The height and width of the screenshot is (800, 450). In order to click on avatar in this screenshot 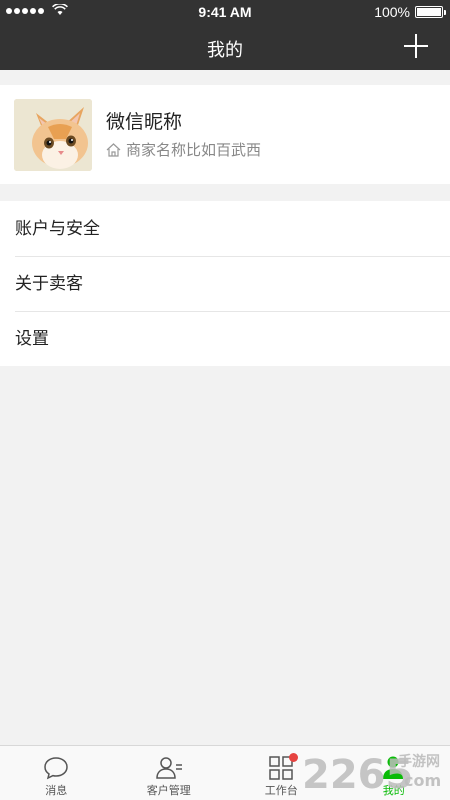, I will do `click(53, 135)`.